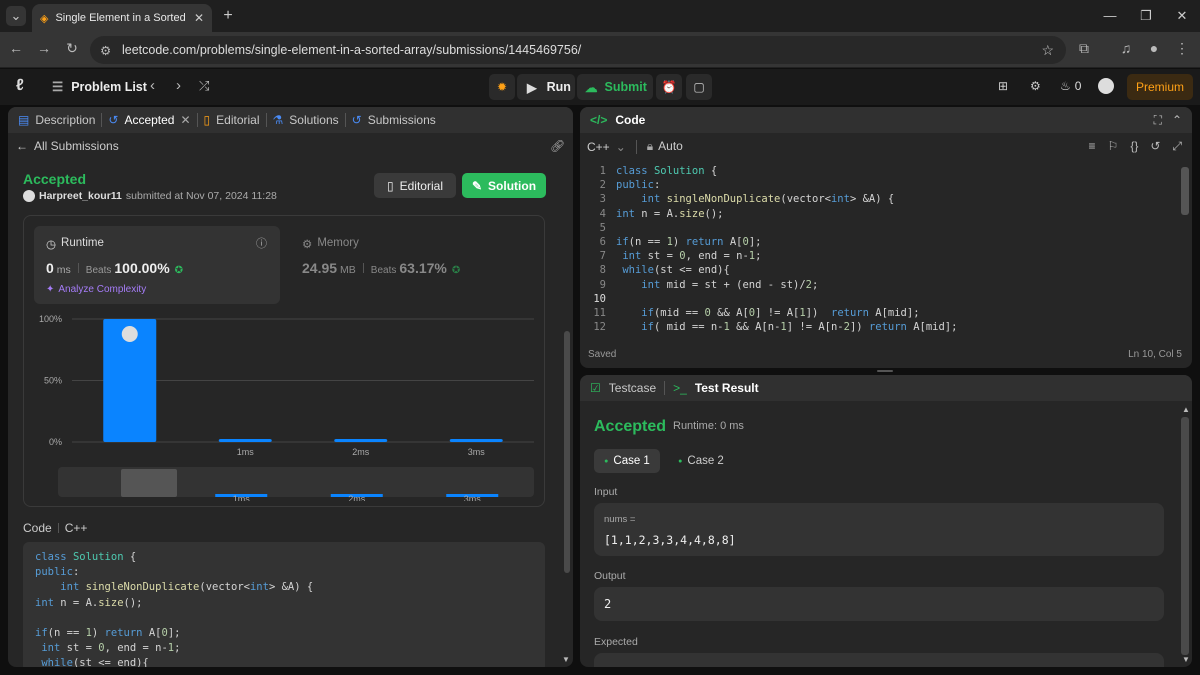 Image resolution: width=1200 pixels, height=675 pixels. I want to click on submission-status: Accepted, so click(55, 179).